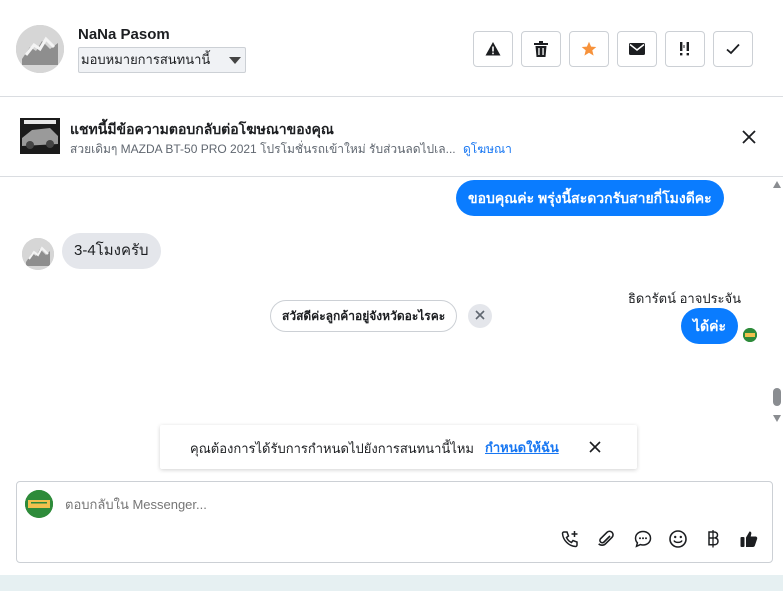 The width and height of the screenshot is (783, 591). I want to click on attach-file-button, so click(606, 541).